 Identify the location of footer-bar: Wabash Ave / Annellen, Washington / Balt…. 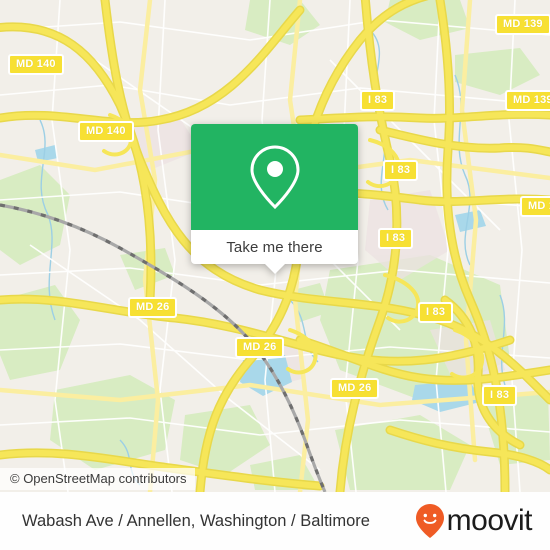
(275, 521).